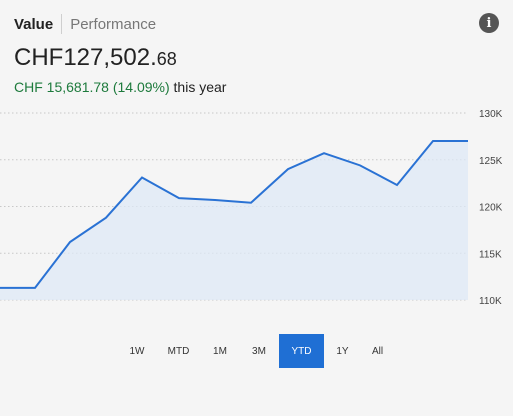  What do you see at coordinates (491, 161) in the screenshot?
I see `y-tick-label: 125K` at bounding box center [491, 161].